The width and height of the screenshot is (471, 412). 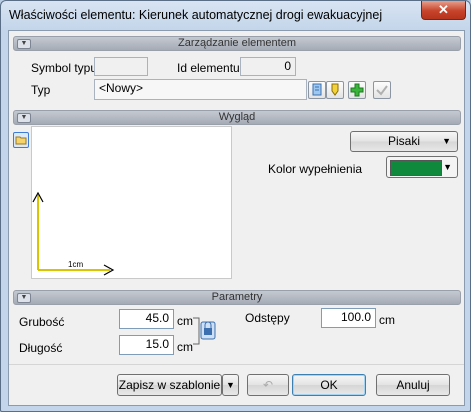 I want to click on section-parameters-header: ▼ Parametry, so click(x=237, y=297).